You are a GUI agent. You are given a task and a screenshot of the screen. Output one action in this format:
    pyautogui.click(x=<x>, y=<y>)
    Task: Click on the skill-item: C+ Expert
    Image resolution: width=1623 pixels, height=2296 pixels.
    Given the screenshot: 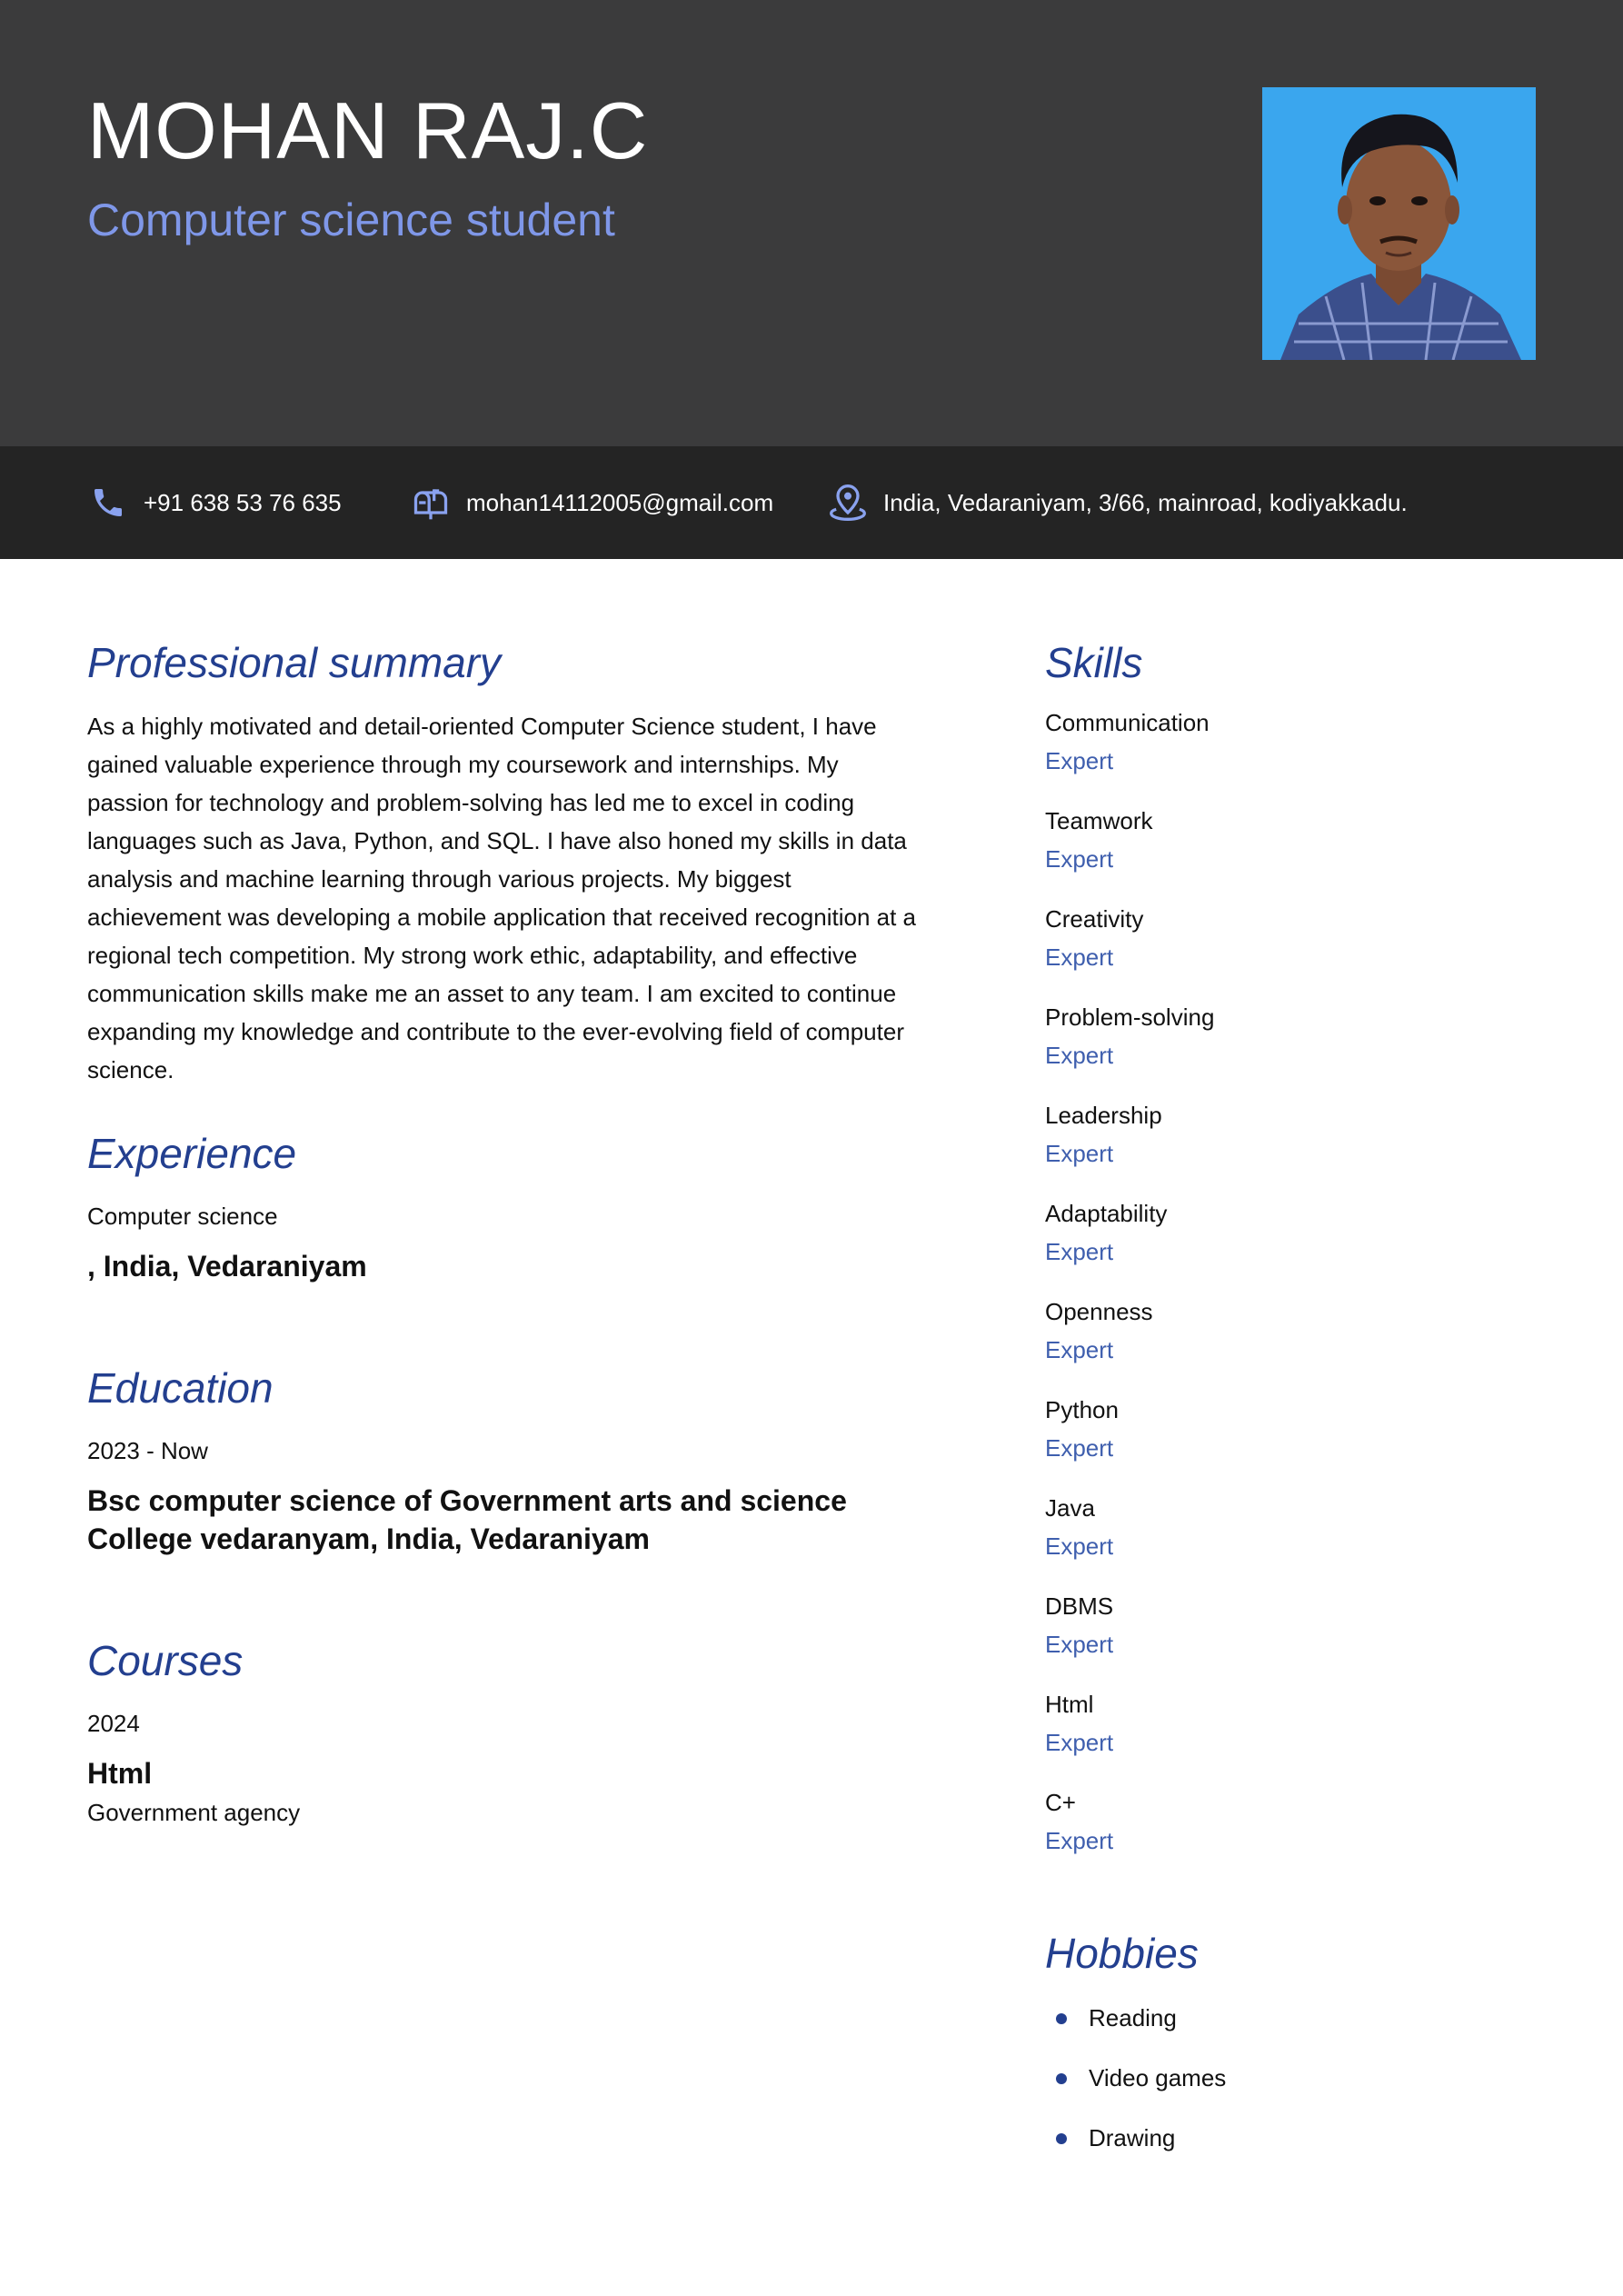 What is the action you would take?
    pyautogui.click(x=1300, y=1821)
    